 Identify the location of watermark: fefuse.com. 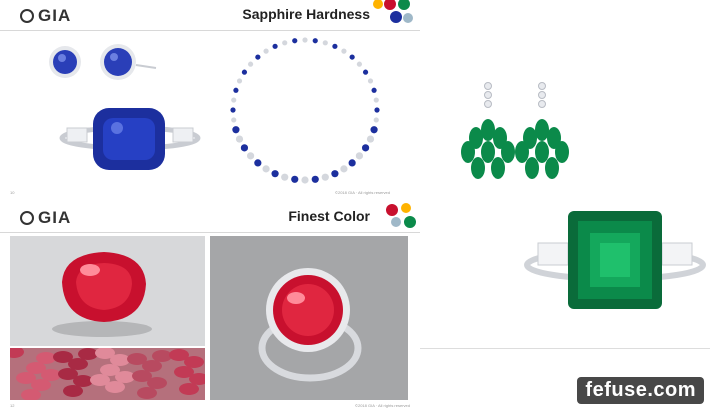
(640, 390).